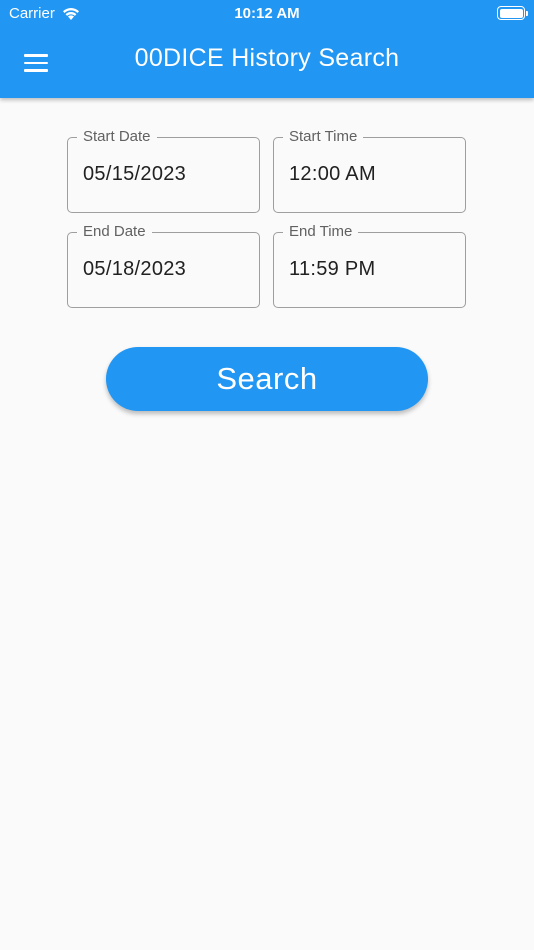  Describe the element at coordinates (135, 269) in the screenshot. I see `end-date-value: 05/18/2023` at that location.